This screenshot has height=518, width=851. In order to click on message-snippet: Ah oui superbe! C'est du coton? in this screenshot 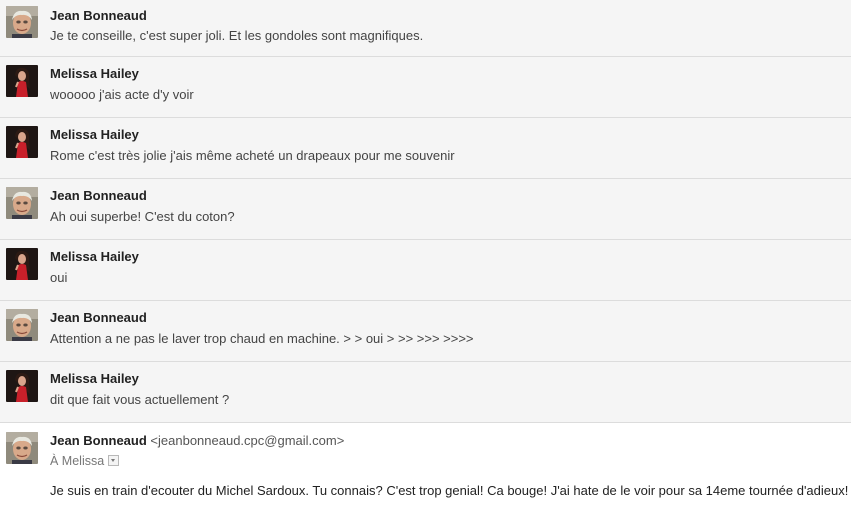, I will do `click(142, 216)`.